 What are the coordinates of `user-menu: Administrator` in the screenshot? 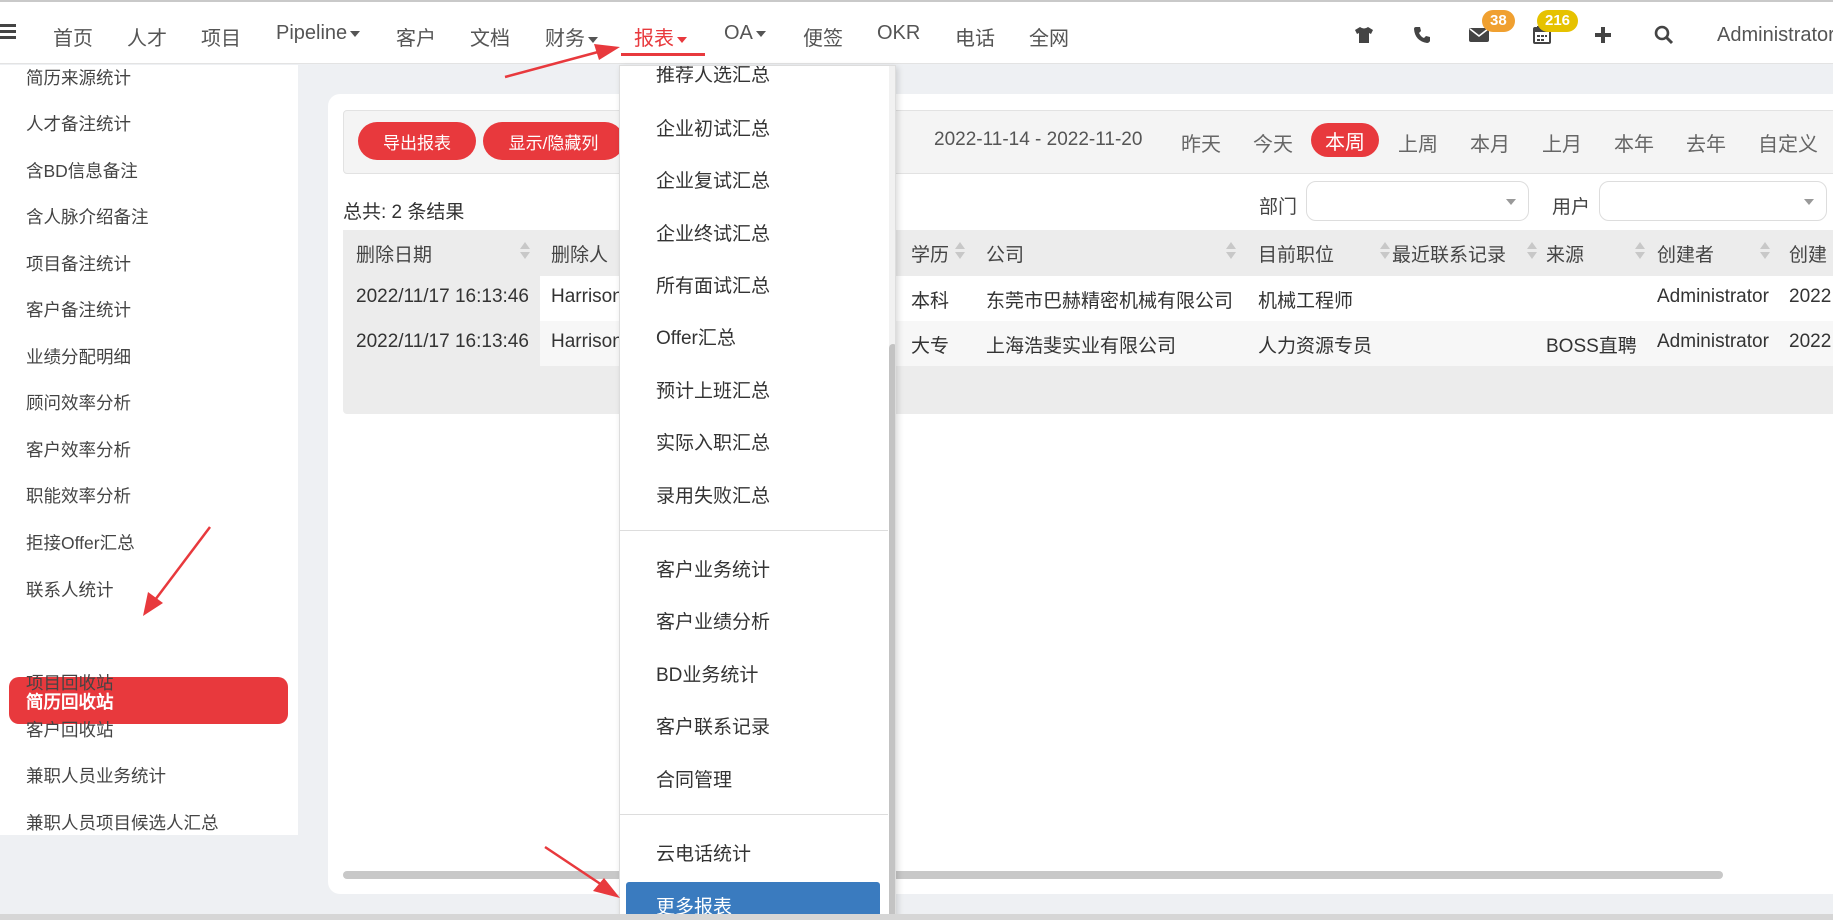 It's located at (1775, 35).